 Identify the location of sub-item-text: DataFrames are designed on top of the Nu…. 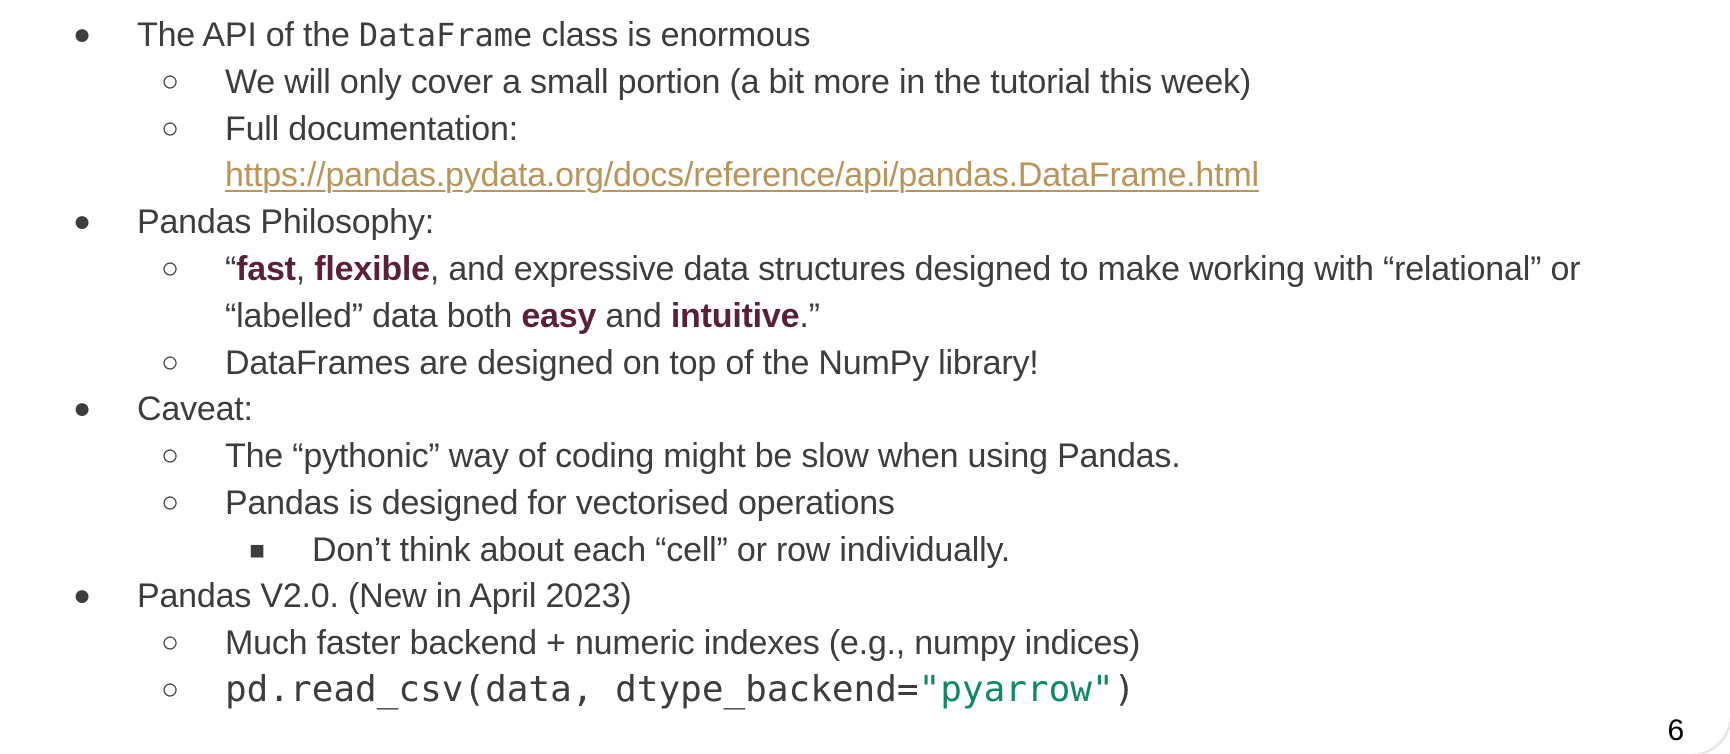
(632, 363).